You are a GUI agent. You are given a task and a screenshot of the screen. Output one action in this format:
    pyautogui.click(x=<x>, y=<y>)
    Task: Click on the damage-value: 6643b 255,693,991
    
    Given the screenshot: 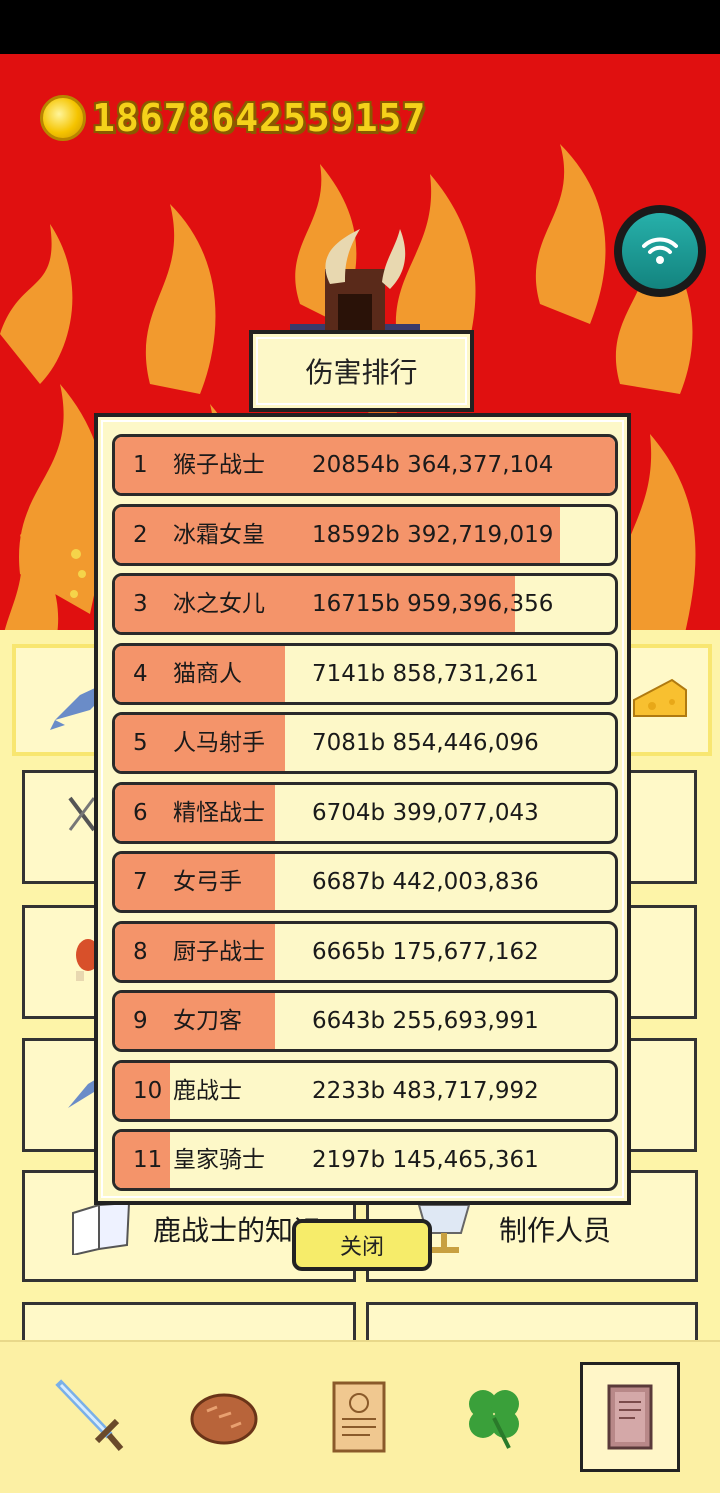 What is the action you would take?
    pyautogui.click(x=425, y=1021)
    